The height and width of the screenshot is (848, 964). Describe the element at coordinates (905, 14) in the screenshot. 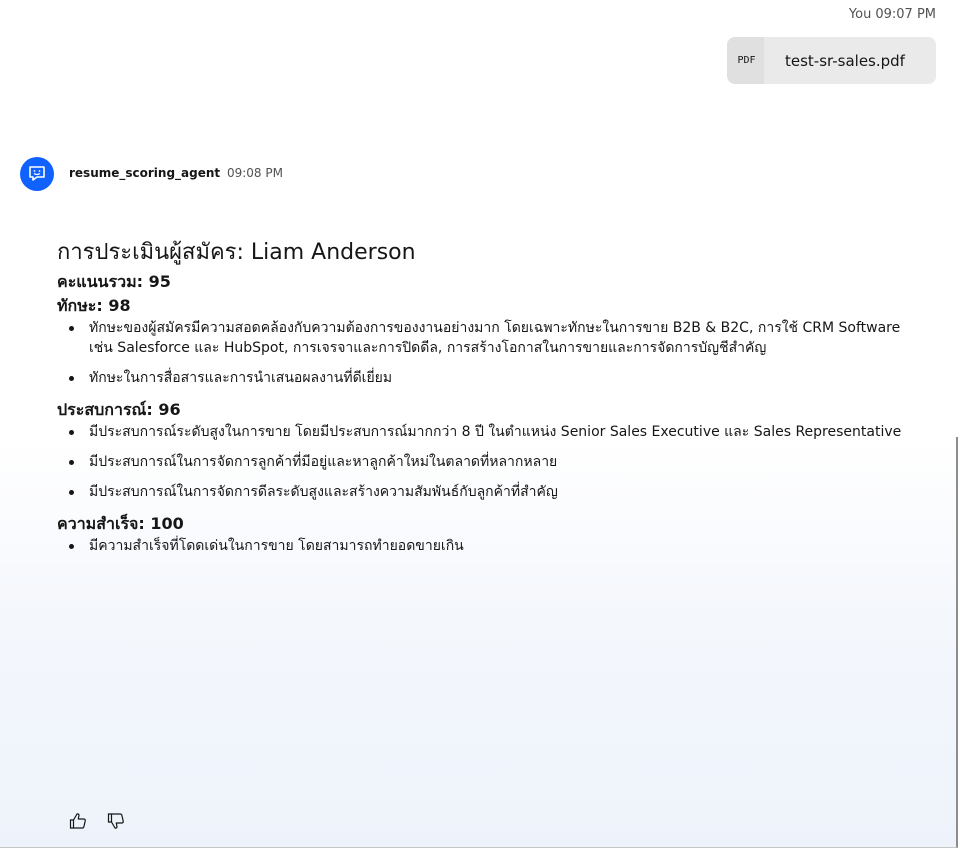

I see `message-time: 09:07 PM` at that location.